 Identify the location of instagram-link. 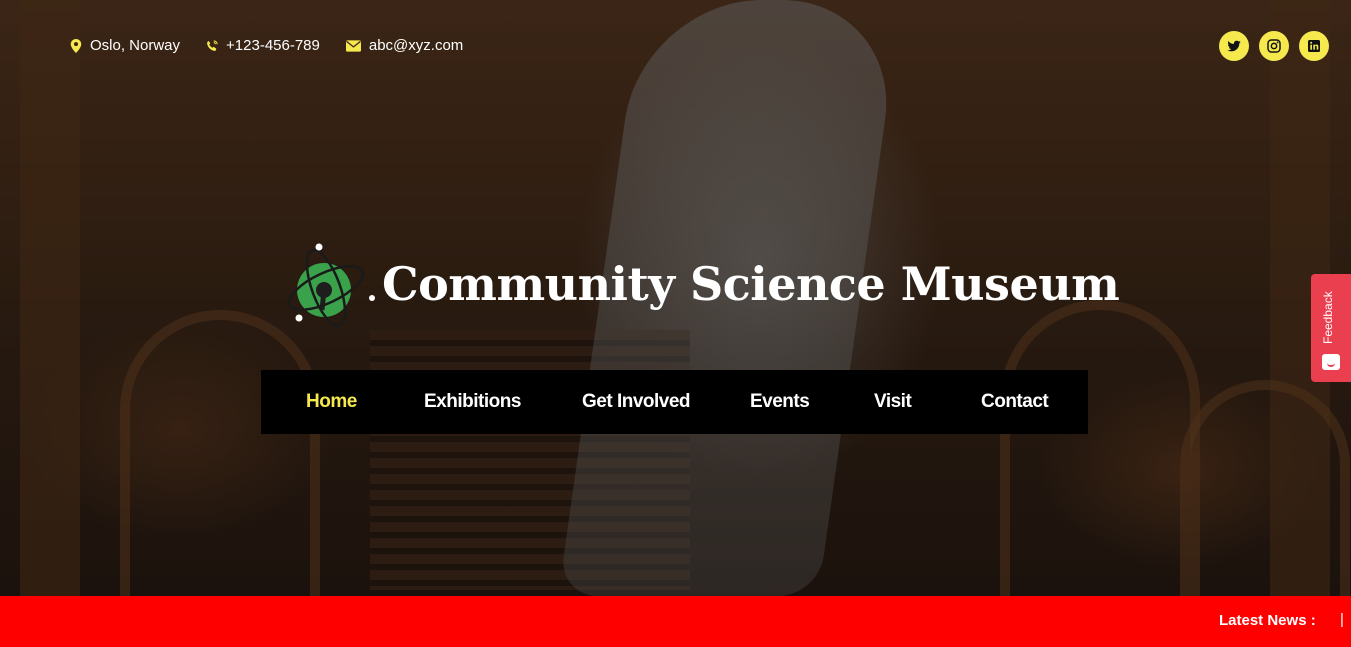
(1274, 46).